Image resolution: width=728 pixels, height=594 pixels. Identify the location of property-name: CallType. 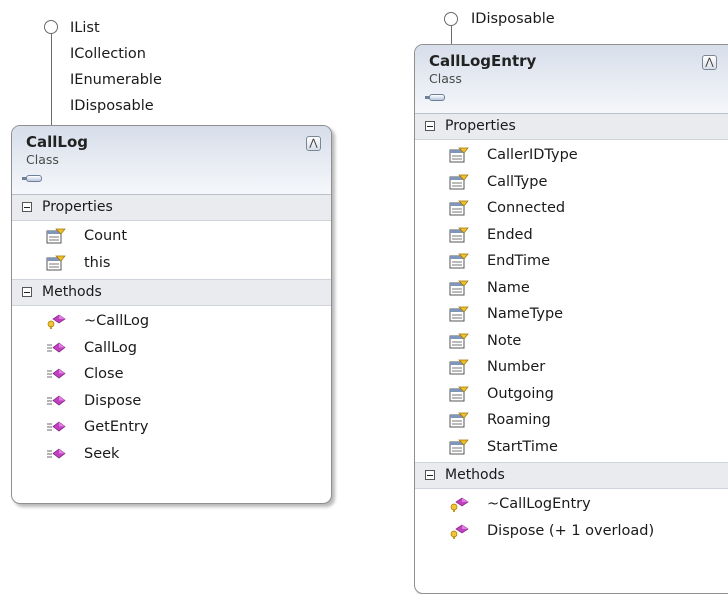
(517, 181).